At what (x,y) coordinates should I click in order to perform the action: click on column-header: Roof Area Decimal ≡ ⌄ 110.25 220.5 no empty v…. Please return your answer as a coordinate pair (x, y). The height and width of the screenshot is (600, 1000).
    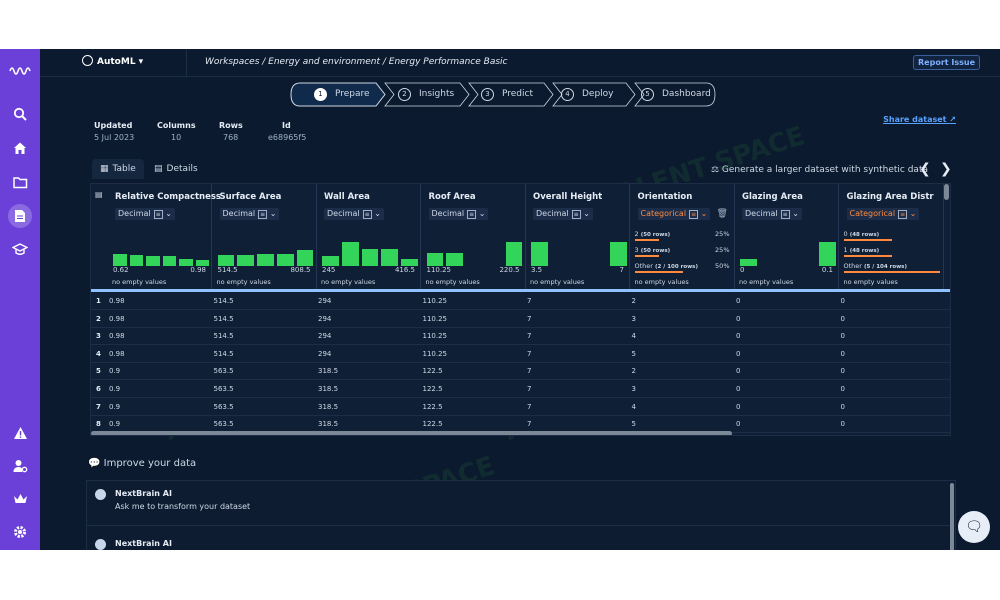
    Looking at the image, I should click on (474, 236).